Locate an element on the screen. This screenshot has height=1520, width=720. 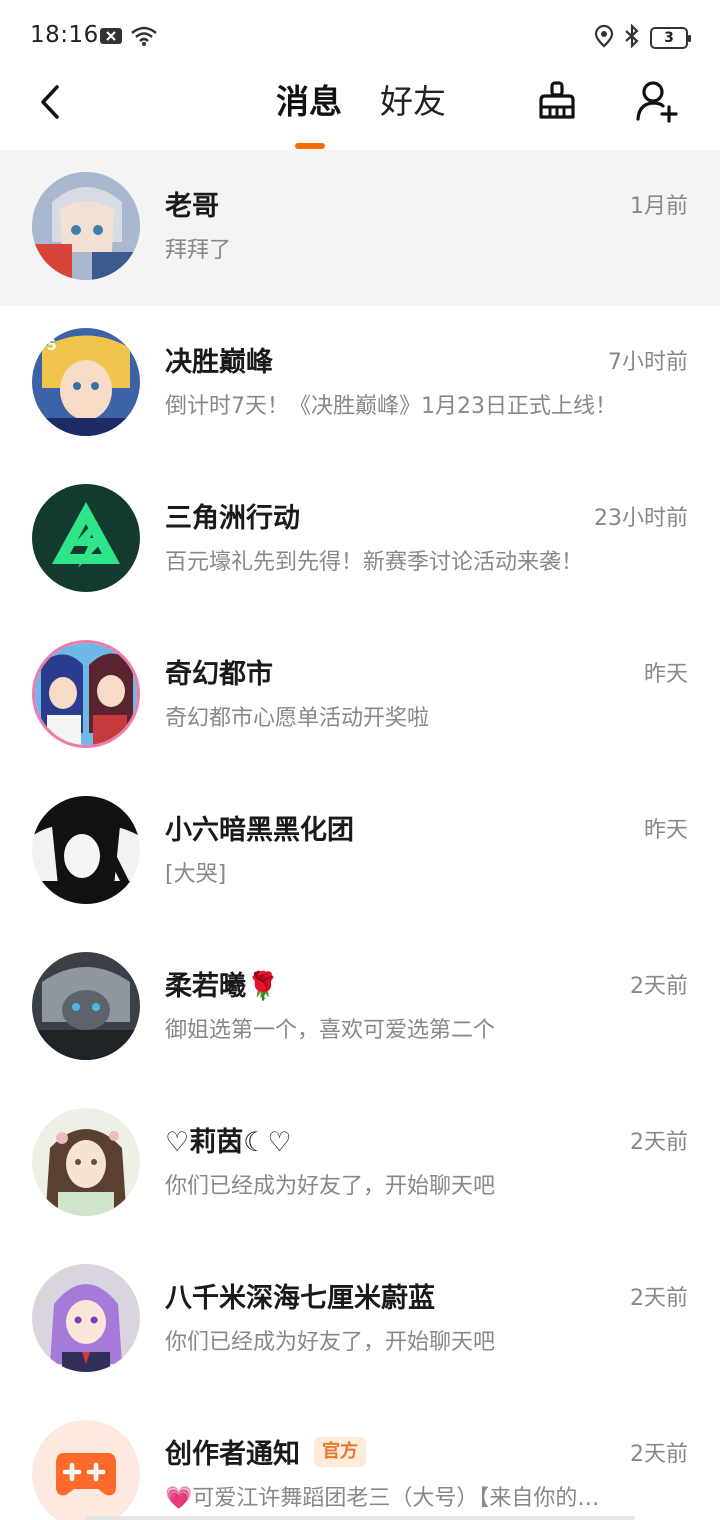
conversation-preview: 奇幻都市心愿单活动开奖啦 is located at coordinates (297, 718).